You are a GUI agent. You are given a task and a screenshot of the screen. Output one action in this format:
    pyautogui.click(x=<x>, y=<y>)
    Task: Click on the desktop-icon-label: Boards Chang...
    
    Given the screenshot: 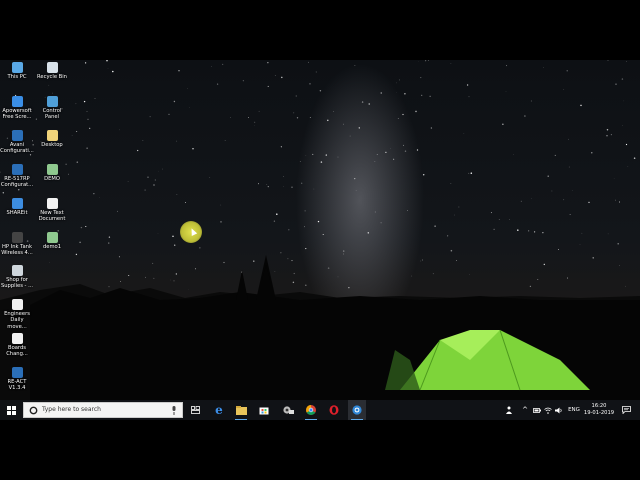 What is the action you would take?
    pyautogui.click(x=17, y=351)
    